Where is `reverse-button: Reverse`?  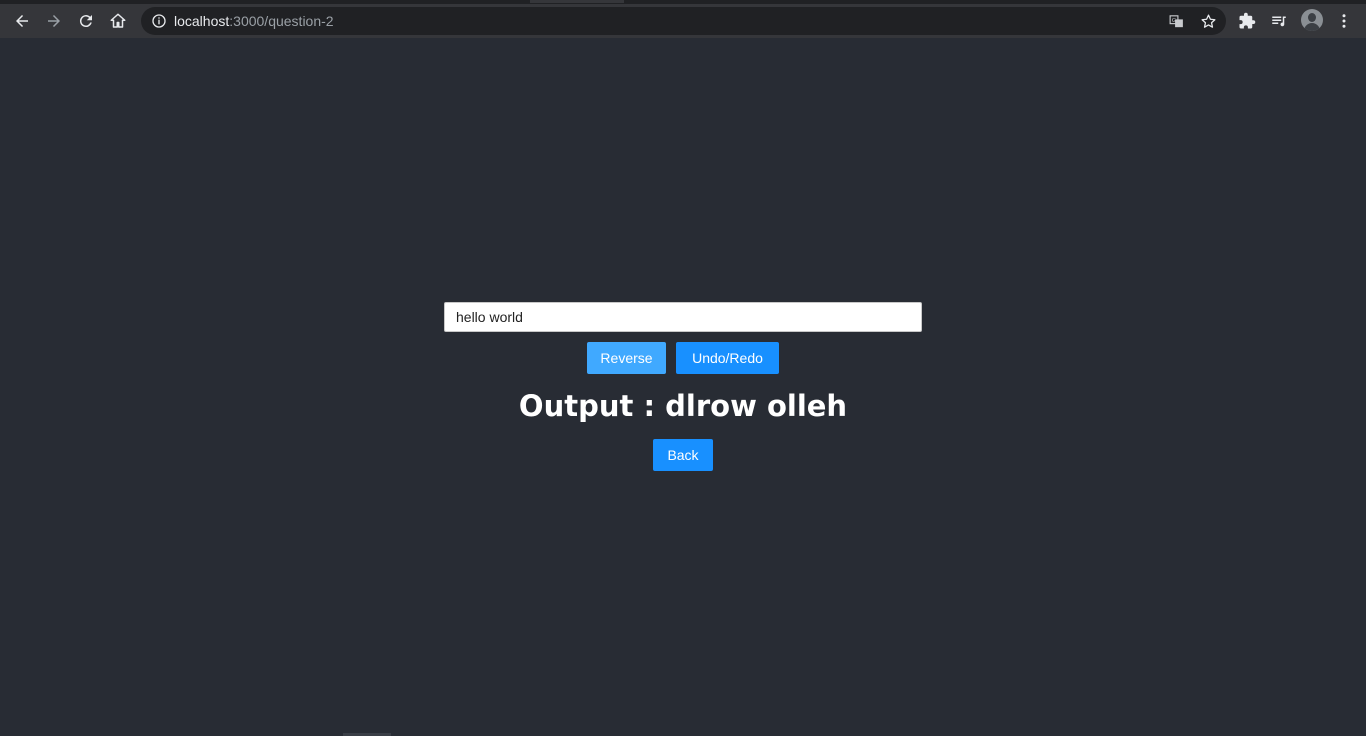
reverse-button: Reverse is located at coordinates (626, 358).